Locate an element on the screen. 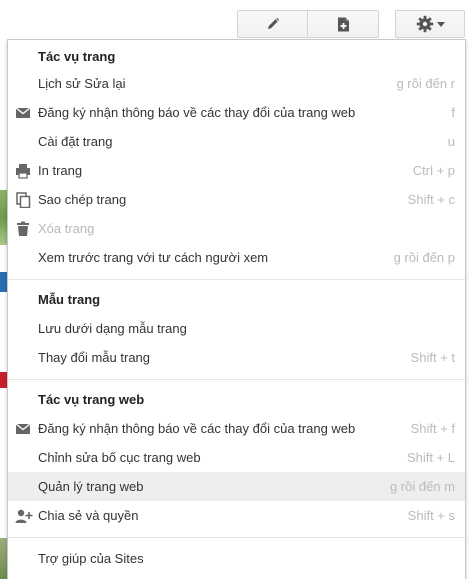 The width and height of the screenshot is (471, 579). menu-item-label: Thay đổi mẫu trang is located at coordinates (94, 357).